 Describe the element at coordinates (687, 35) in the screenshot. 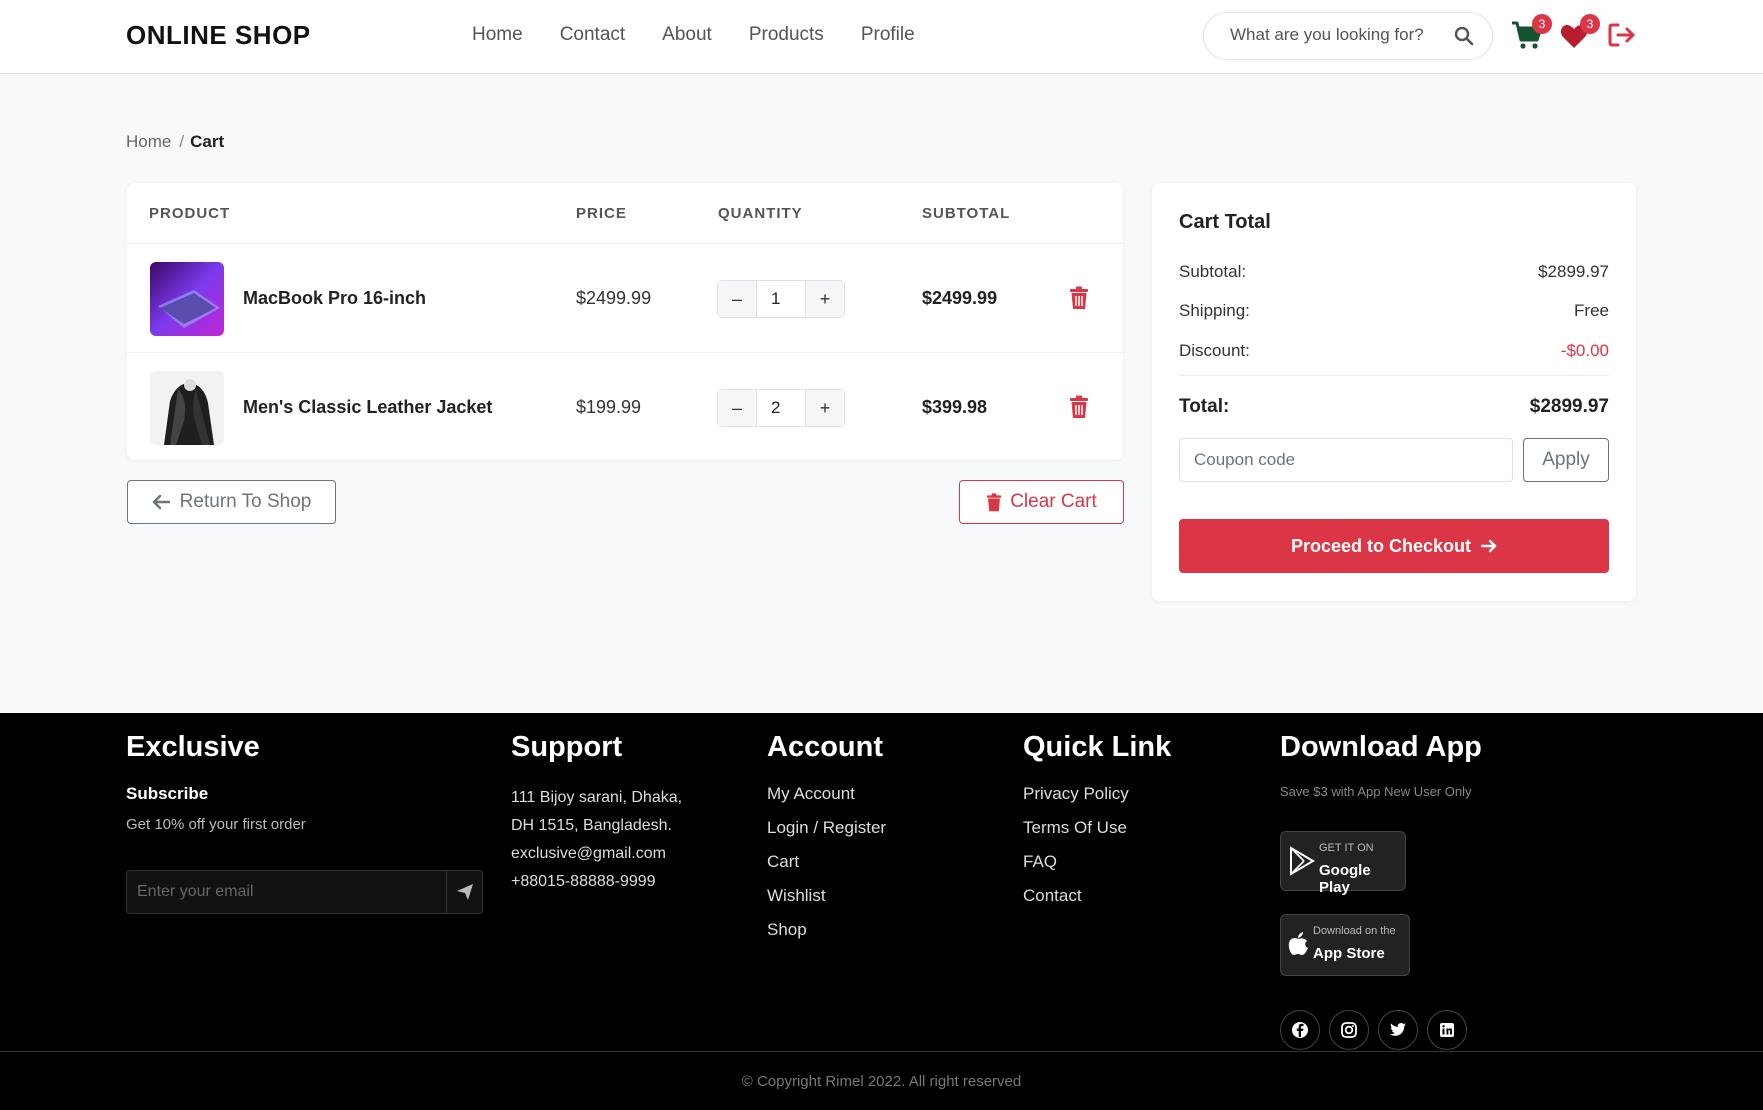

I see `nav-about: About` at that location.